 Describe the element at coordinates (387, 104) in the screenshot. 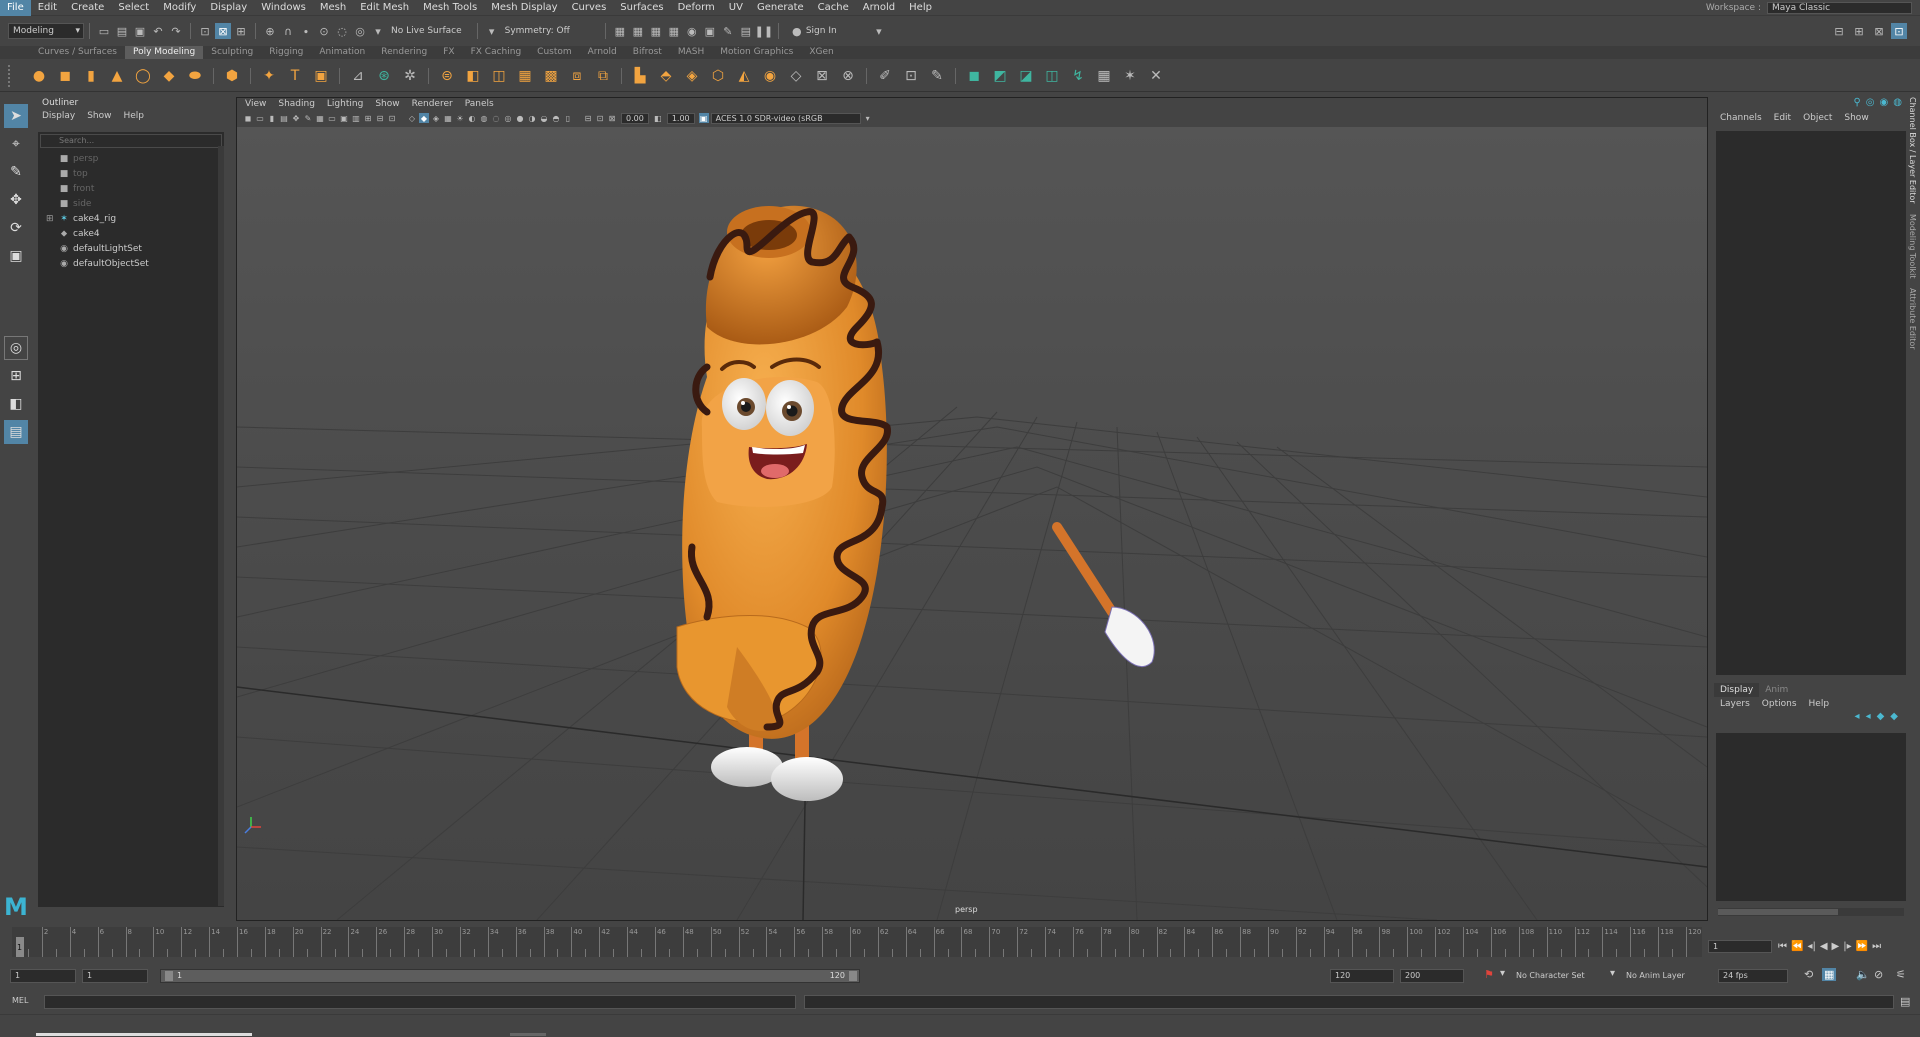

I see `viewport-menu-show: Show` at that location.